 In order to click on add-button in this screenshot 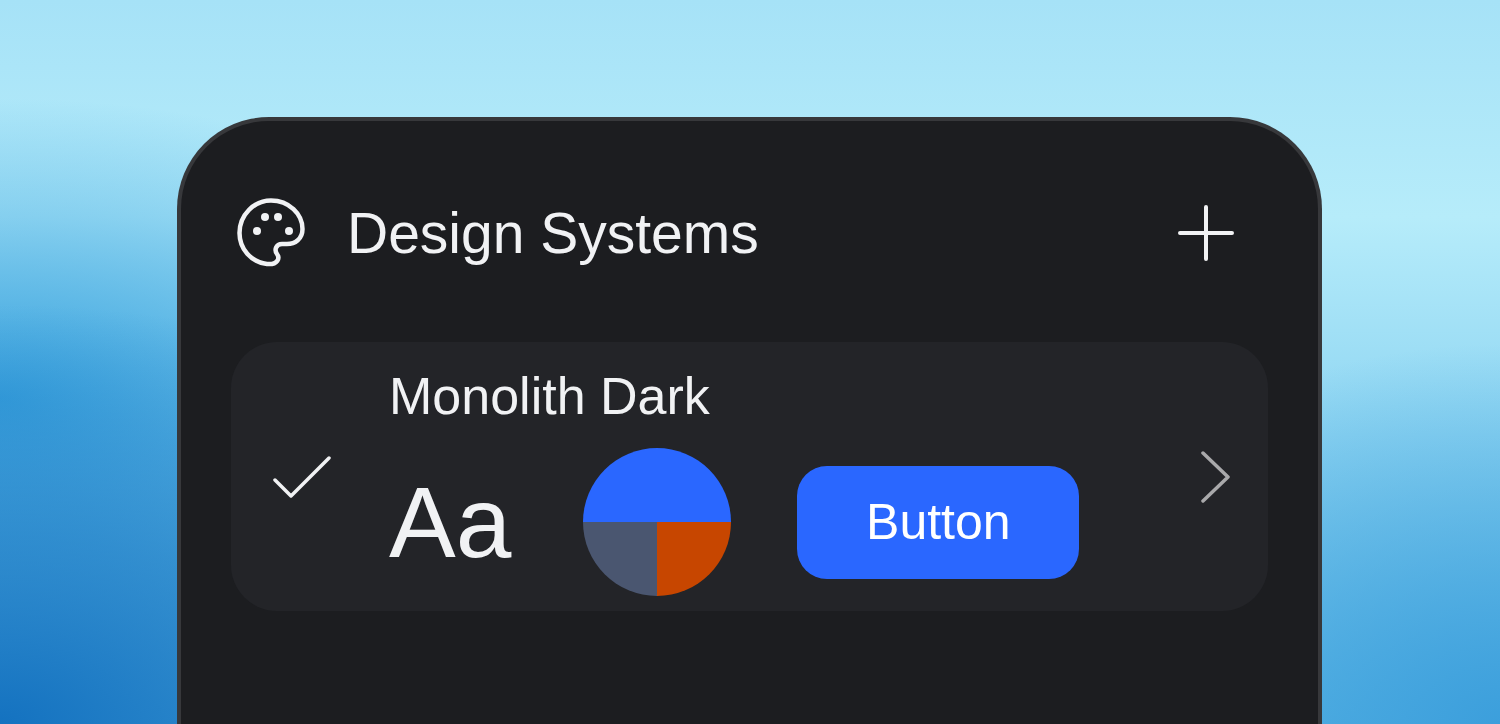, I will do `click(1206, 233)`.